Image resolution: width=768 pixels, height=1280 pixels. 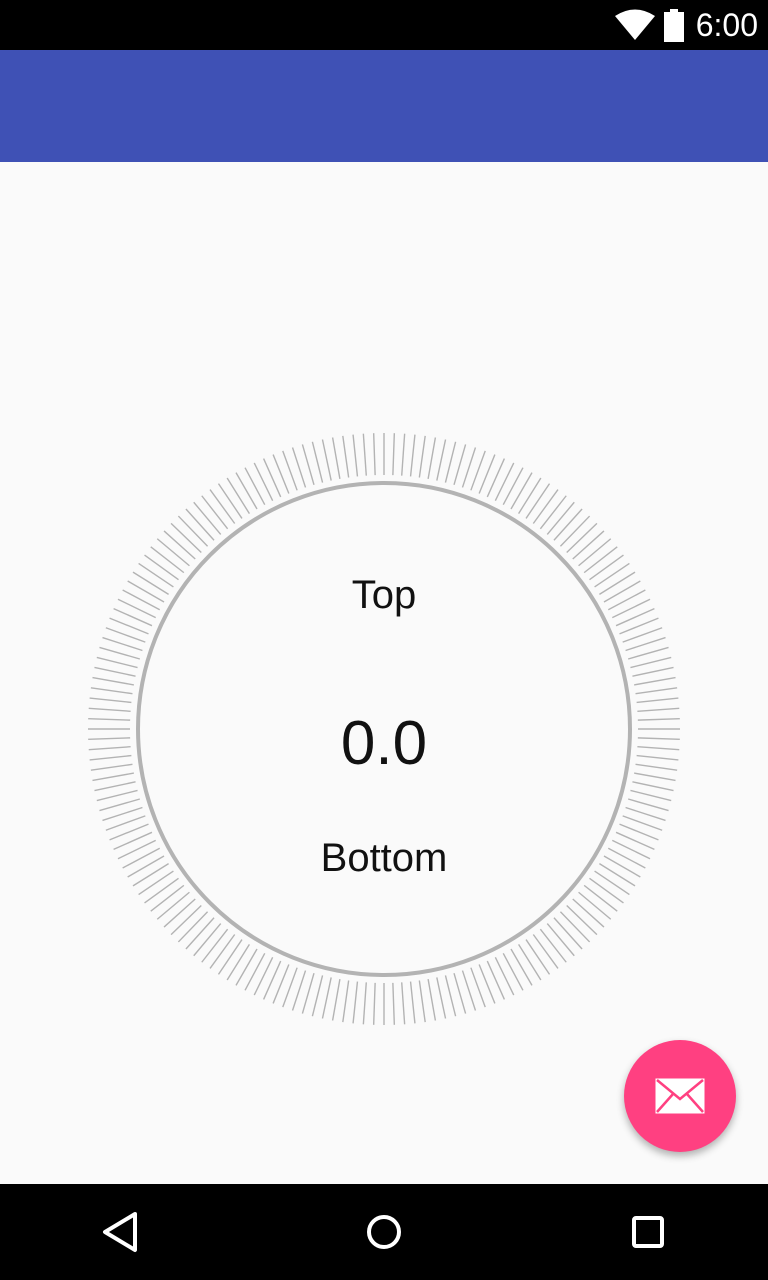 I want to click on recents-icon, so click(x=648, y=1232).